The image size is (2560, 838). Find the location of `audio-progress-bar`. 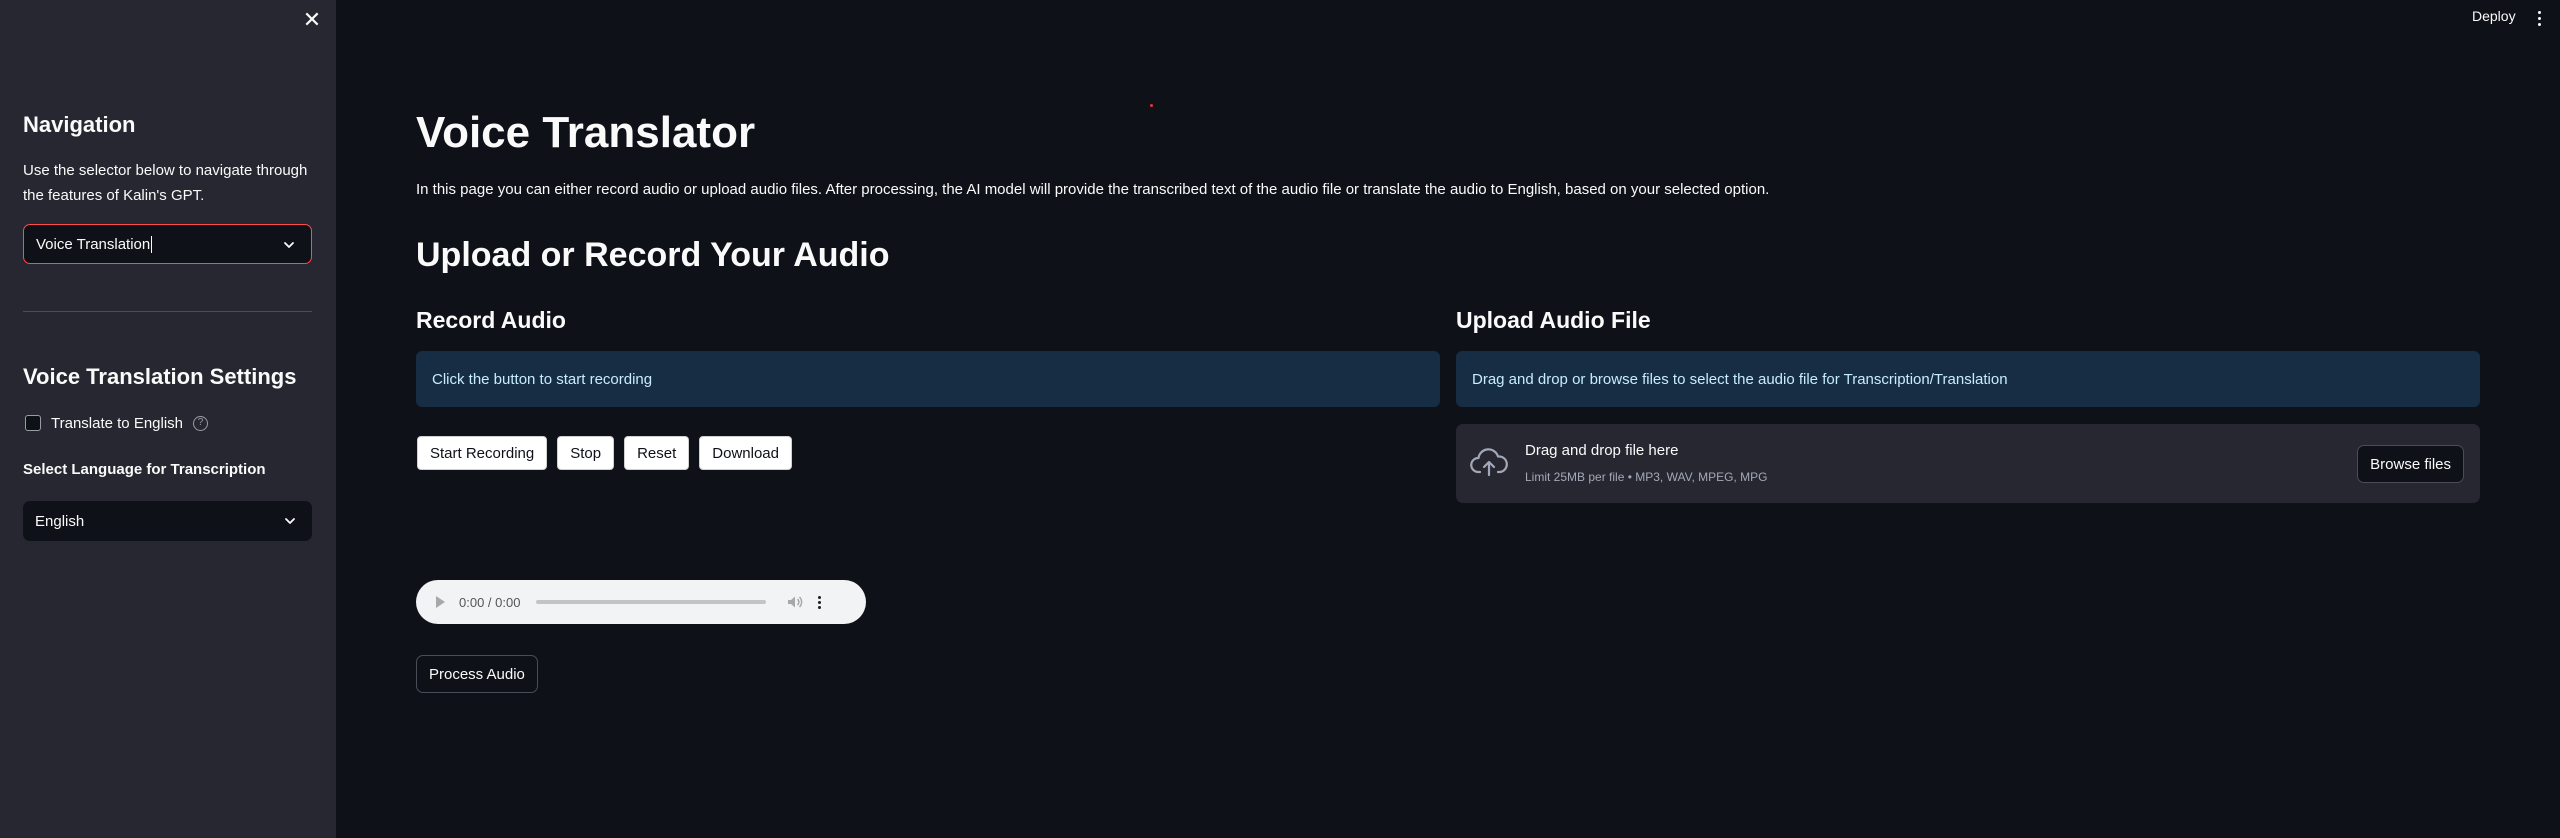

audio-progress-bar is located at coordinates (651, 602).